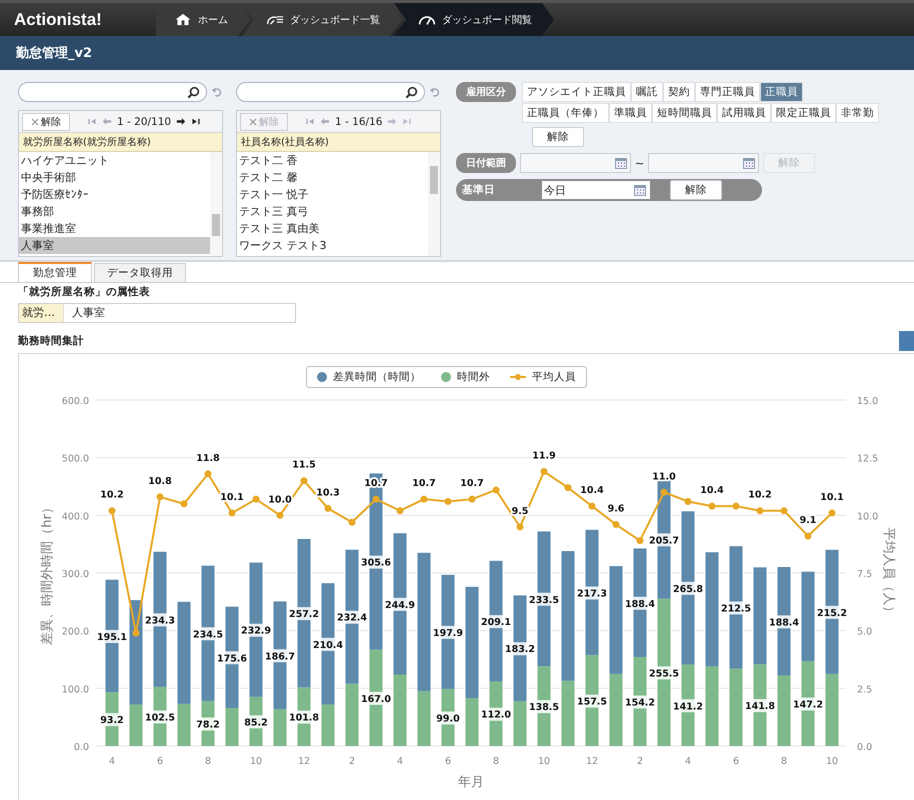 Image resolution: width=914 pixels, height=800 pixels. What do you see at coordinates (664, 539) in the screenshot?
I see `data-label: 205.7` at bounding box center [664, 539].